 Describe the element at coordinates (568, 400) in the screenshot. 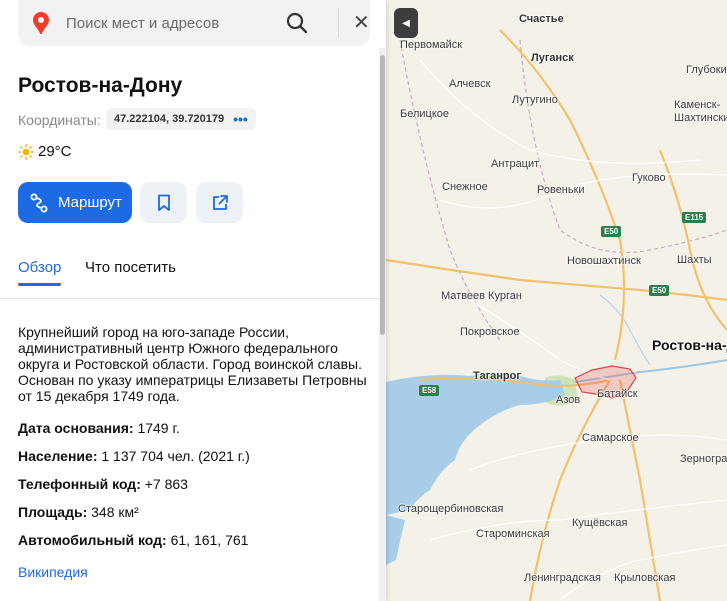

I see `map-city-label: Азов` at that location.